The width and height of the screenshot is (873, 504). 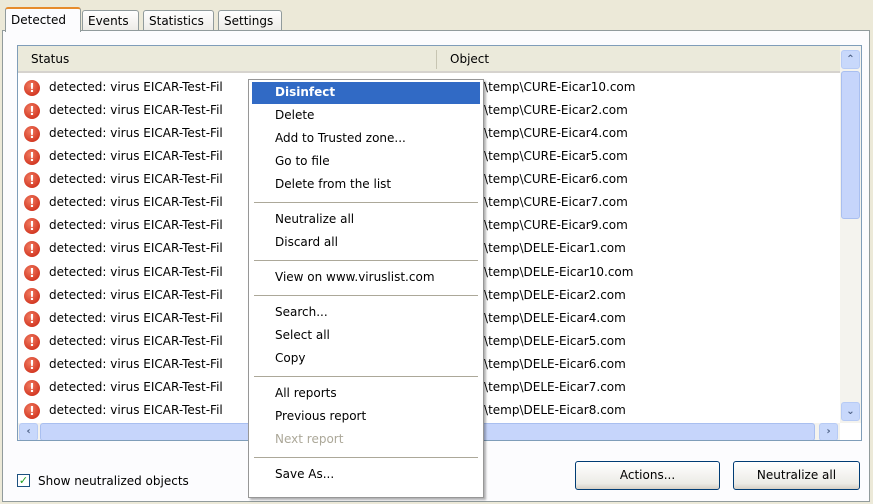 What do you see at coordinates (366, 185) in the screenshot?
I see `menu-item-delete-from-the-list: Delete from the list` at bounding box center [366, 185].